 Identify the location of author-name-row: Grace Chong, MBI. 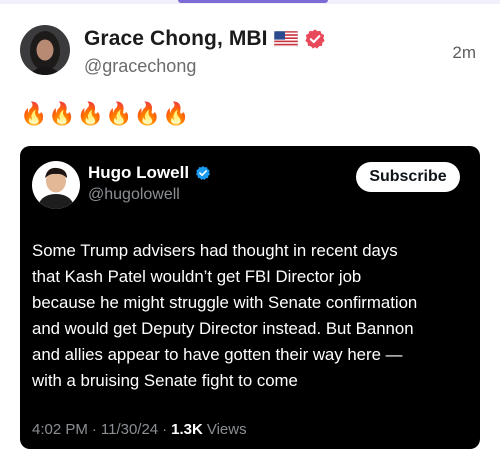
(205, 39).